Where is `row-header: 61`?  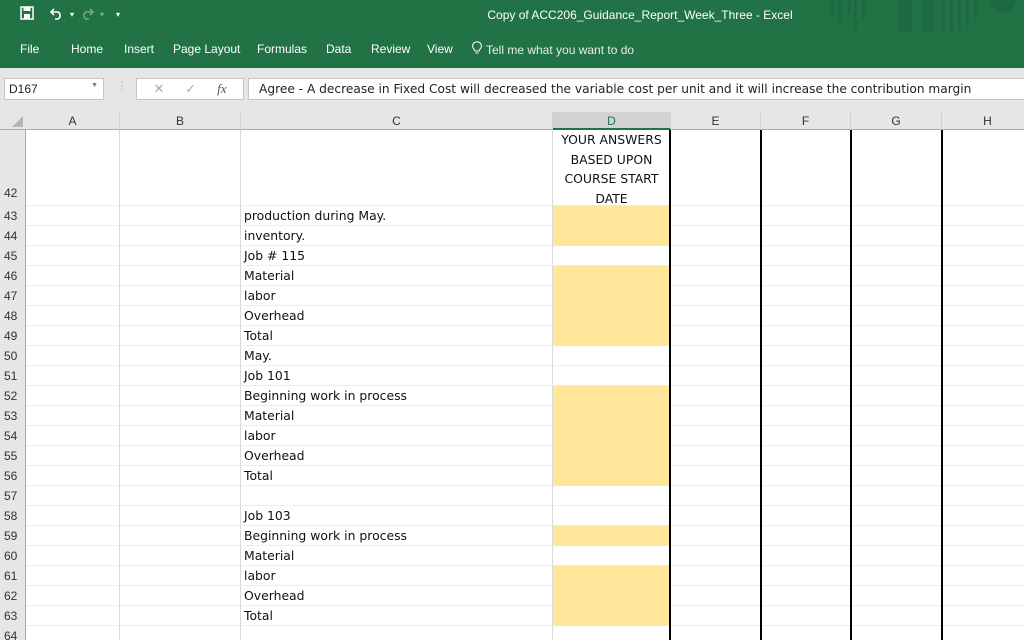
row-header: 61 is located at coordinates (13, 576).